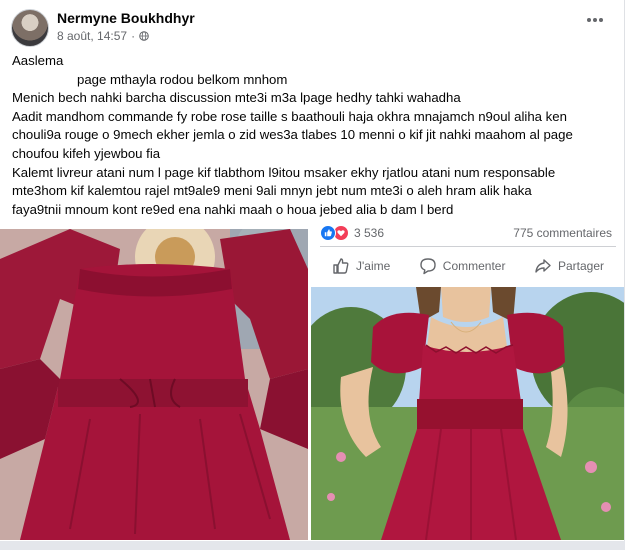 This screenshot has width=625, height=550. I want to click on action-bar: J'aime Commenter Partager, so click(468, 266).